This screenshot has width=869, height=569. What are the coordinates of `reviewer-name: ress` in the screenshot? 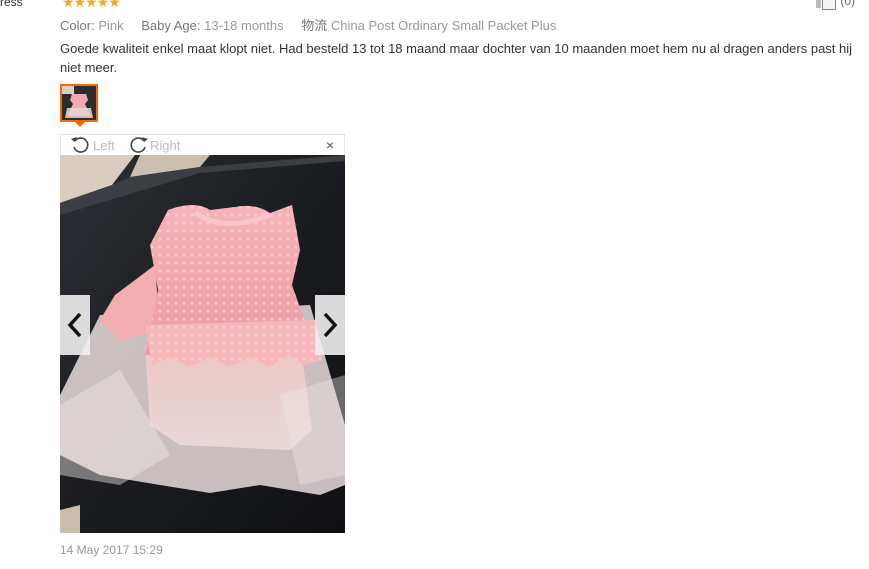 It's located at (11, 4).